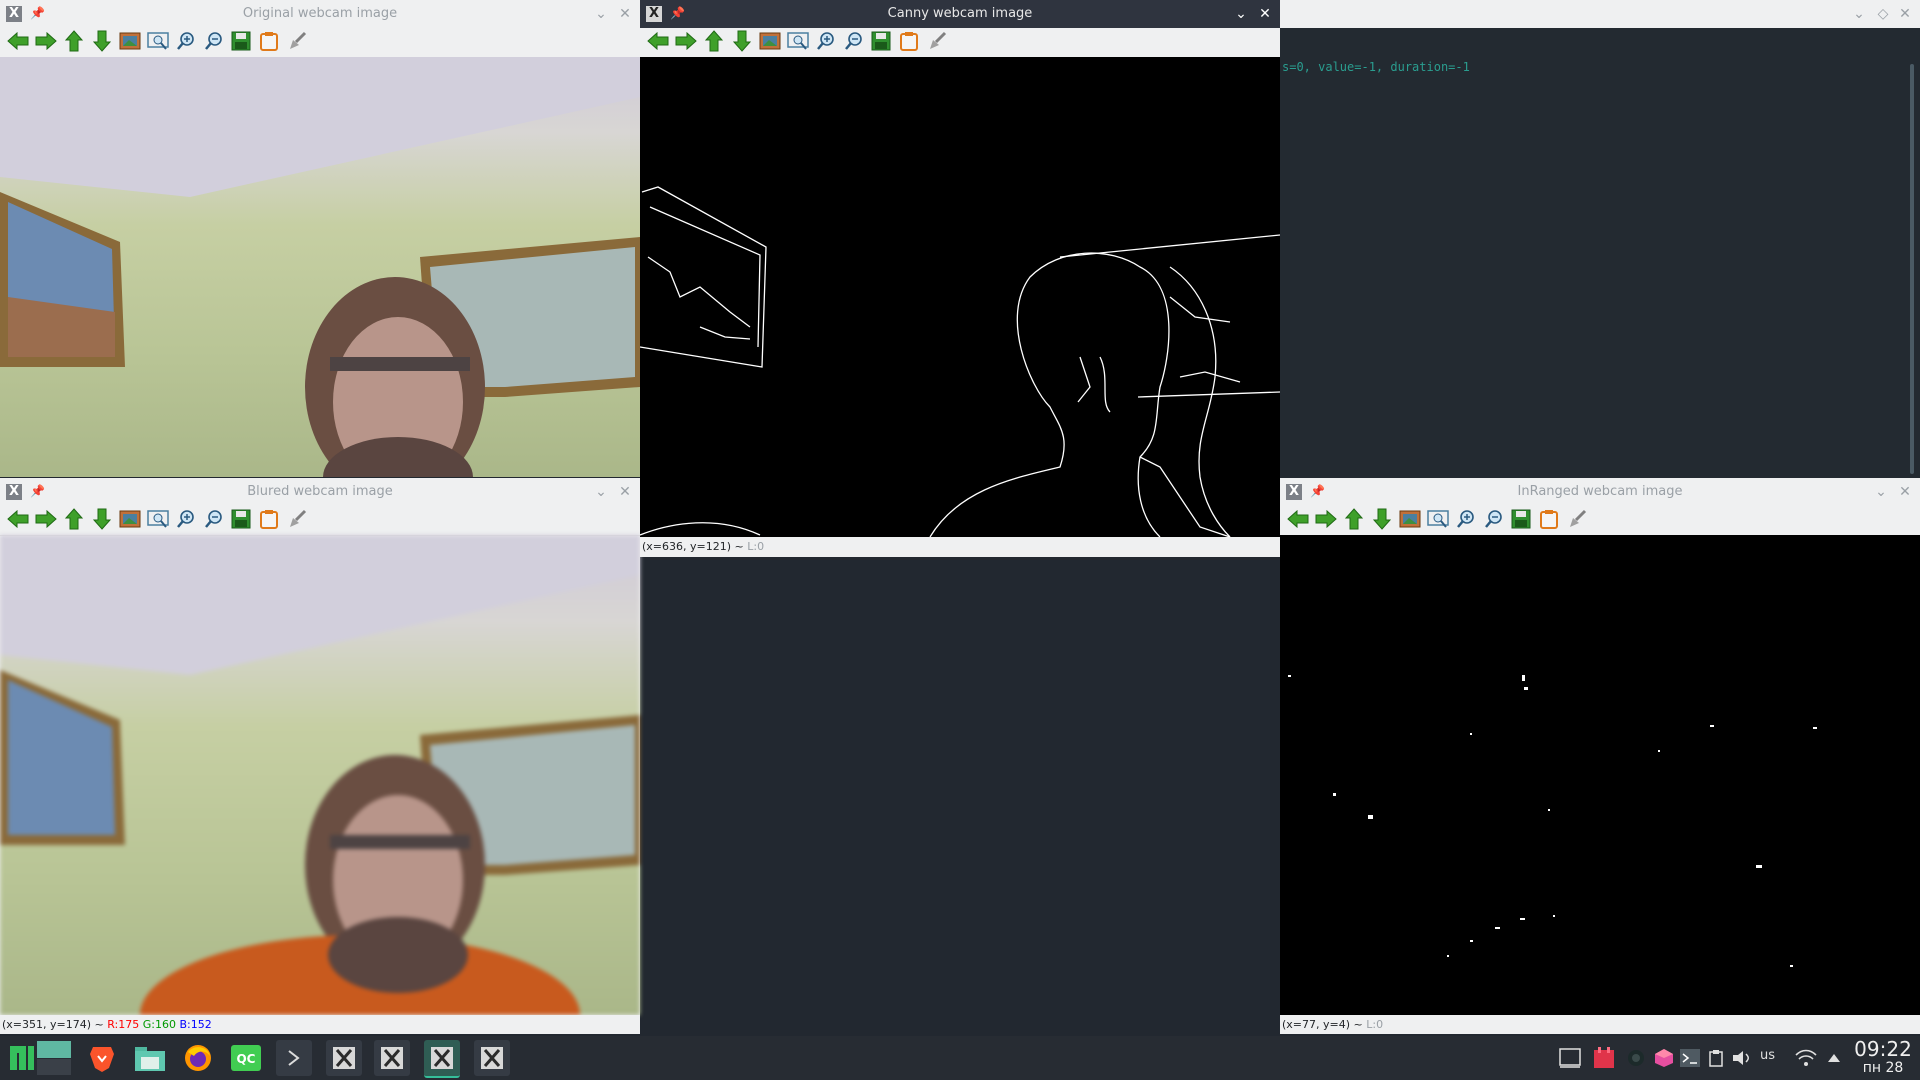 This screenshot has height=1080, width=1920. I want to click on firefox-button, so click(198, 1058).